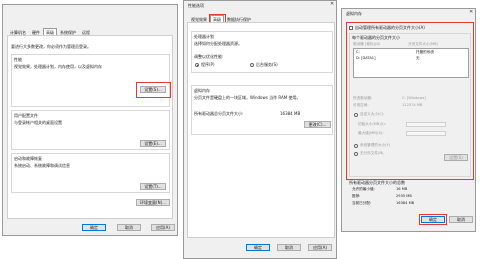 The width and height of the screenshot is (500, 259). Describe the element at coordinates (358, 52) in the screenshot. I see `drive-row-c: C:` at that location.